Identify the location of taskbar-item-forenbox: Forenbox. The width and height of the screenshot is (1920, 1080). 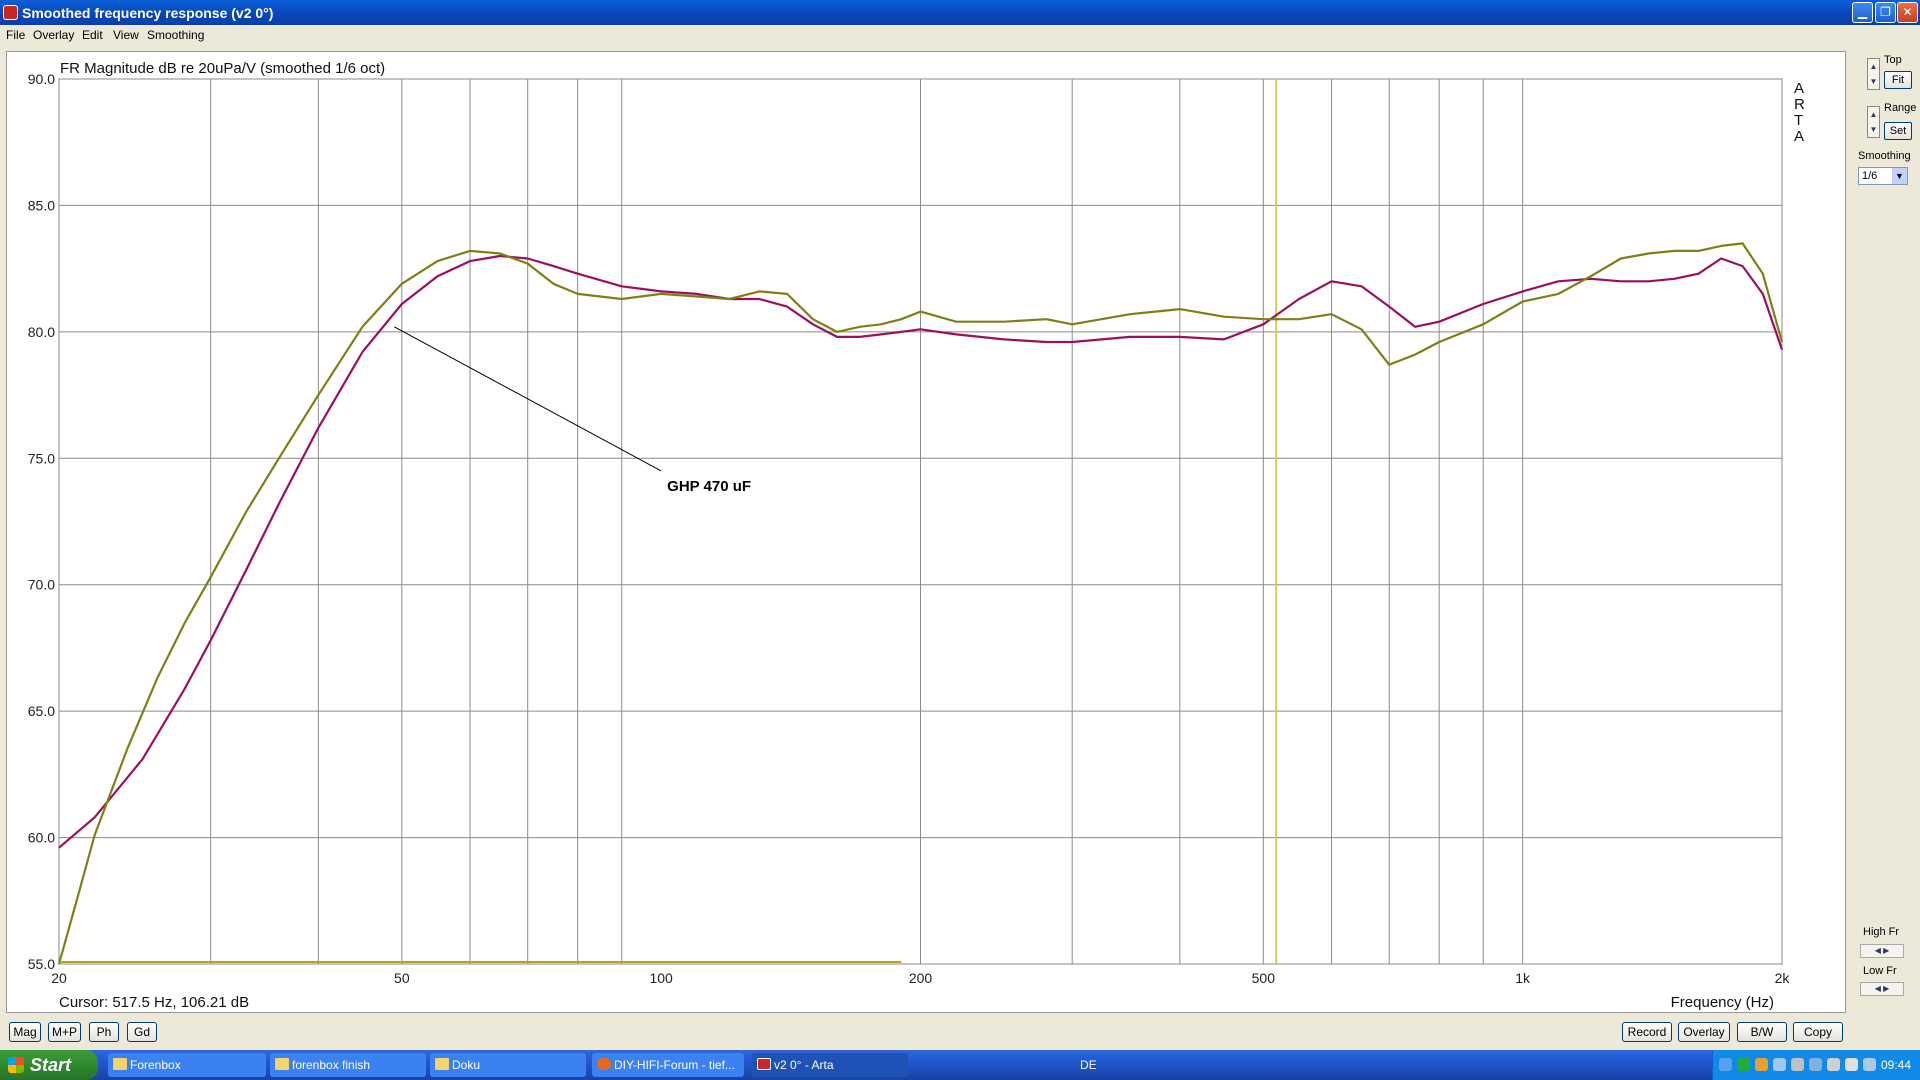
(187, 1065).